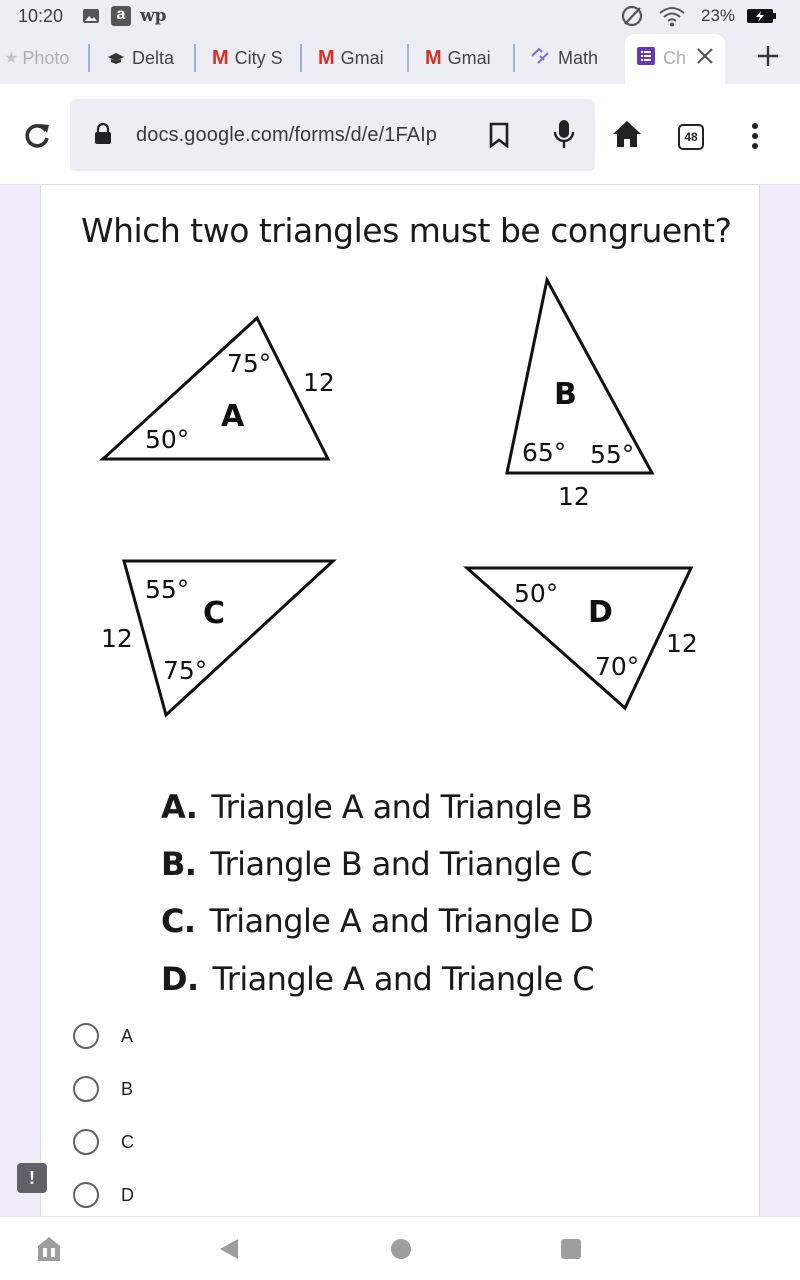 The image size is (800, 1280). What do you see at coordinates (705, 58) in the screenshot?
I see `close-tab-icon` at bounding box center [705, 58].